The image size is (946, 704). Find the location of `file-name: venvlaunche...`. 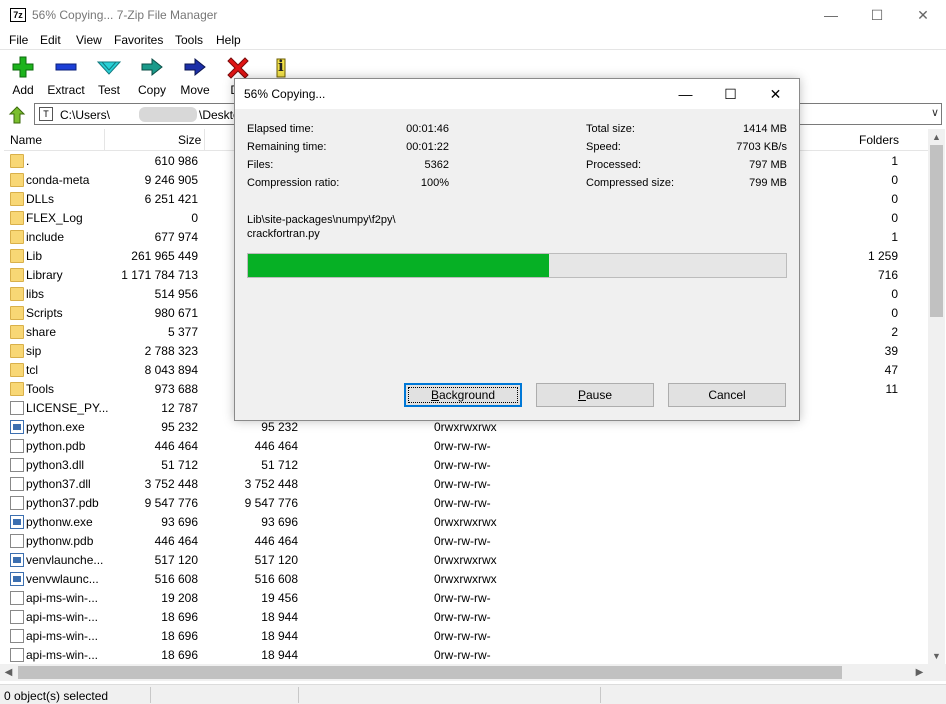

file-name: venvlaunche... is located at coordinates (65, 560).